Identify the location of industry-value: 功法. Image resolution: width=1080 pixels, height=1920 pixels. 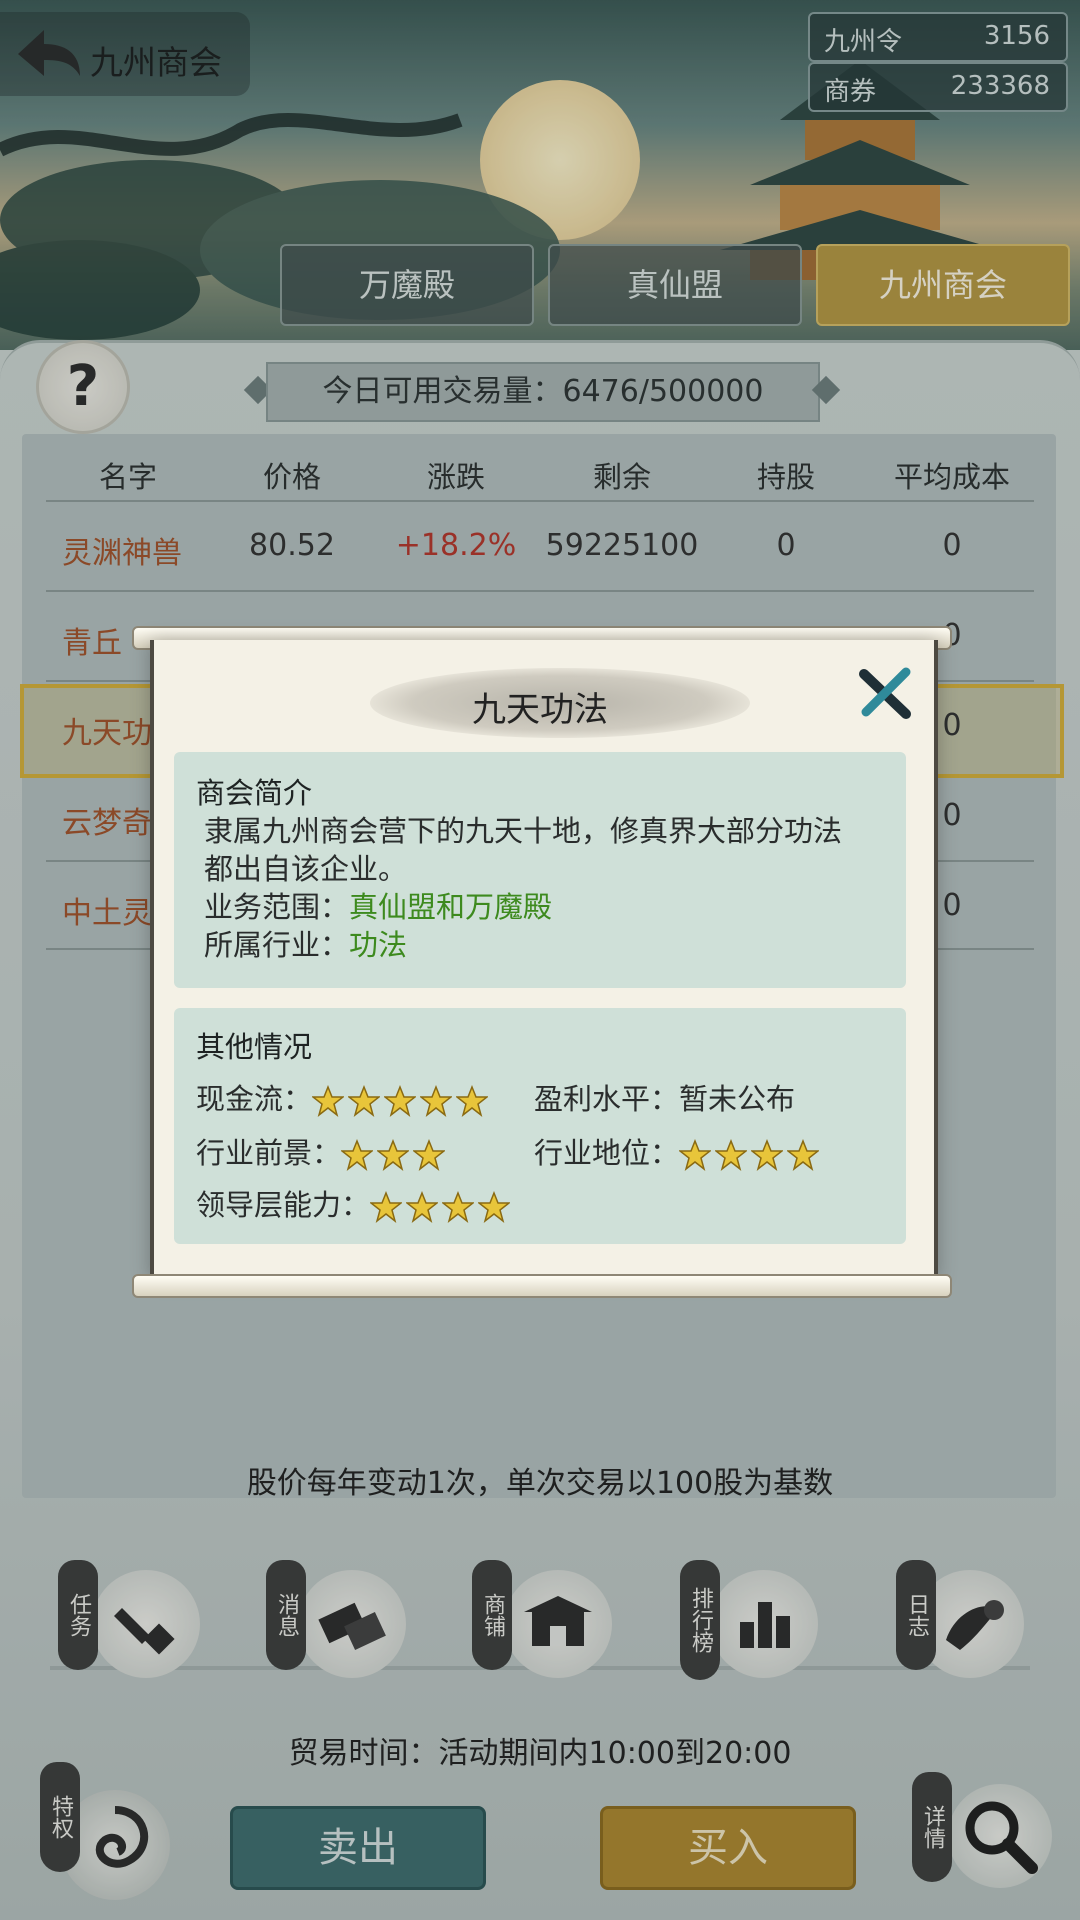
(378, 945).